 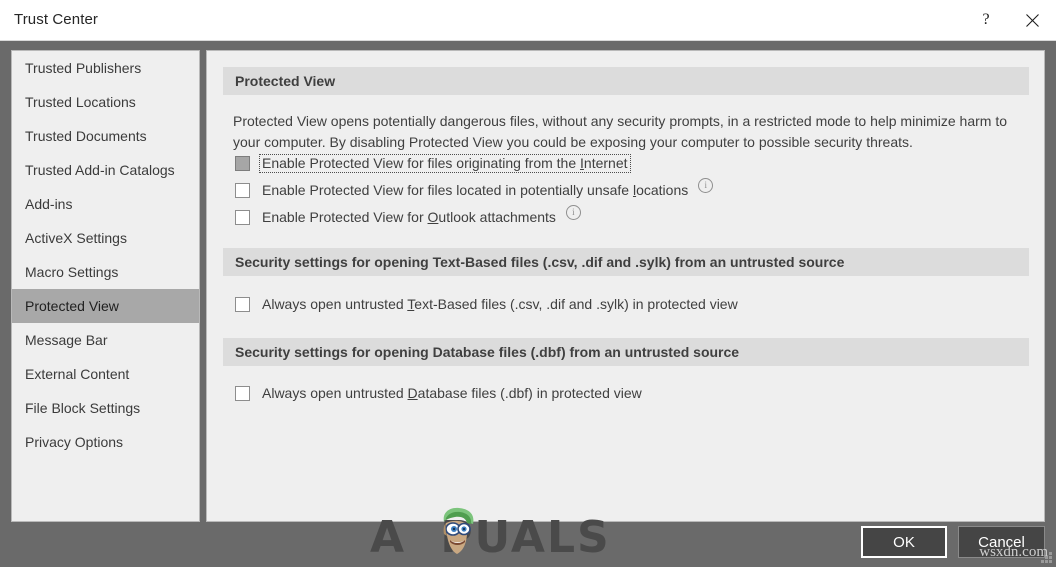 I want to click on sidebar-item-privacy-options: Privacy Options, so click(x=105, y=442).